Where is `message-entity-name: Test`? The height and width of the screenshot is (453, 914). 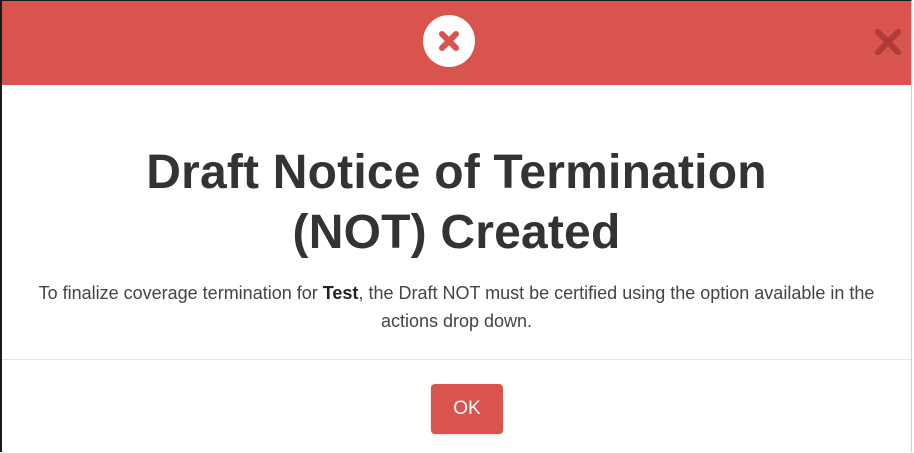
message-entity-name: Test is located at coordinates (340, 293).